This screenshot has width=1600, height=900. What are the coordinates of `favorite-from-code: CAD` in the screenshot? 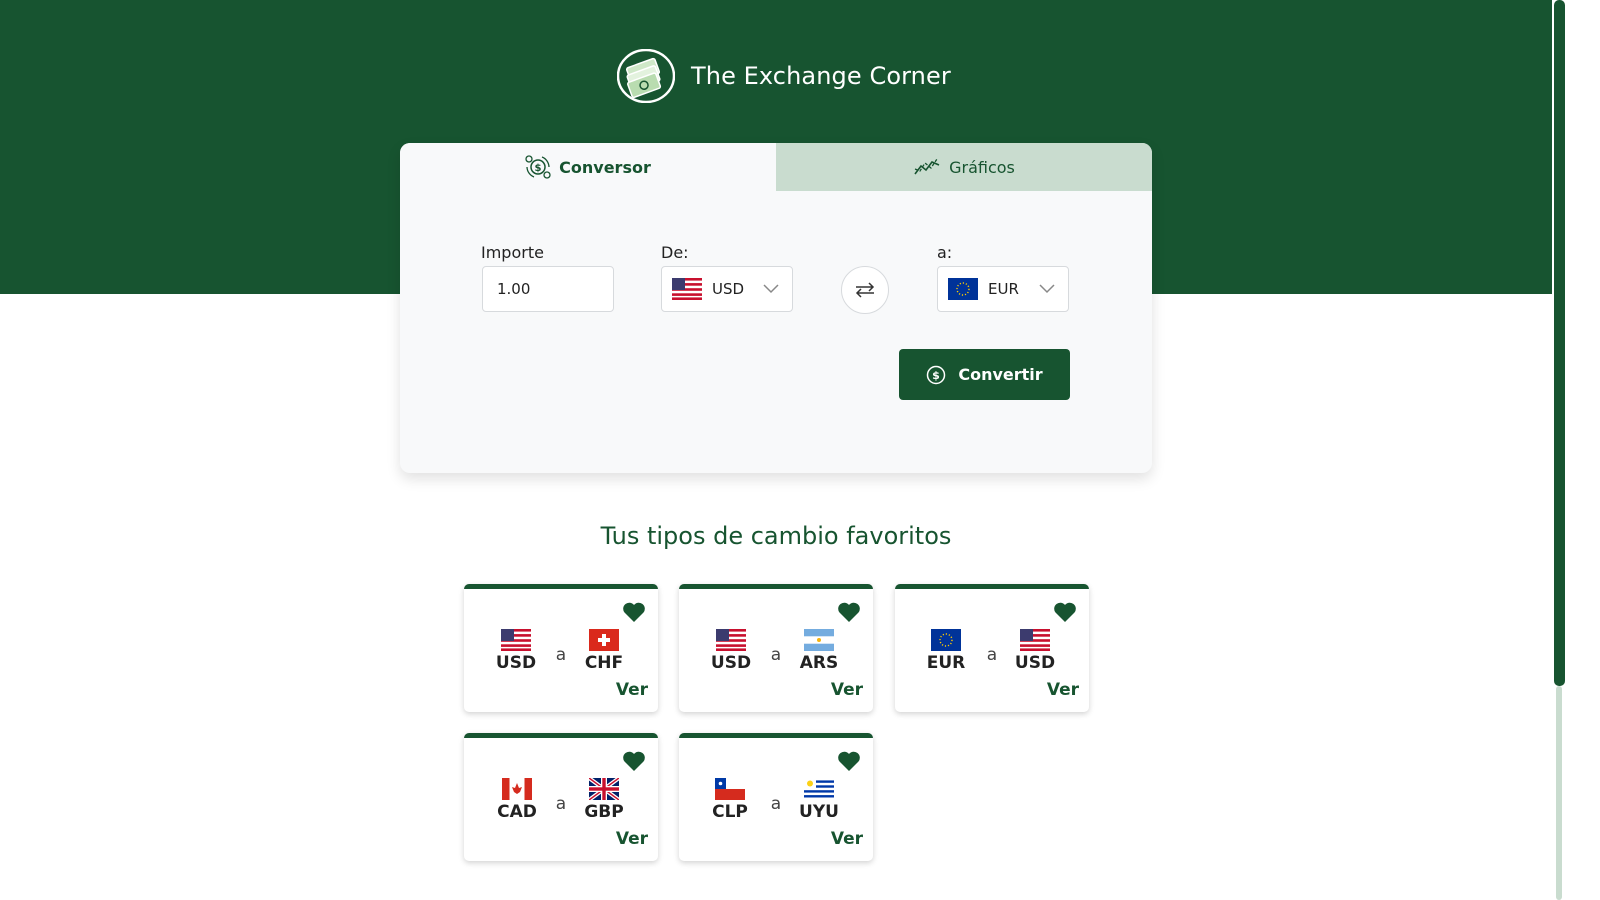 It's located at (517, 812).